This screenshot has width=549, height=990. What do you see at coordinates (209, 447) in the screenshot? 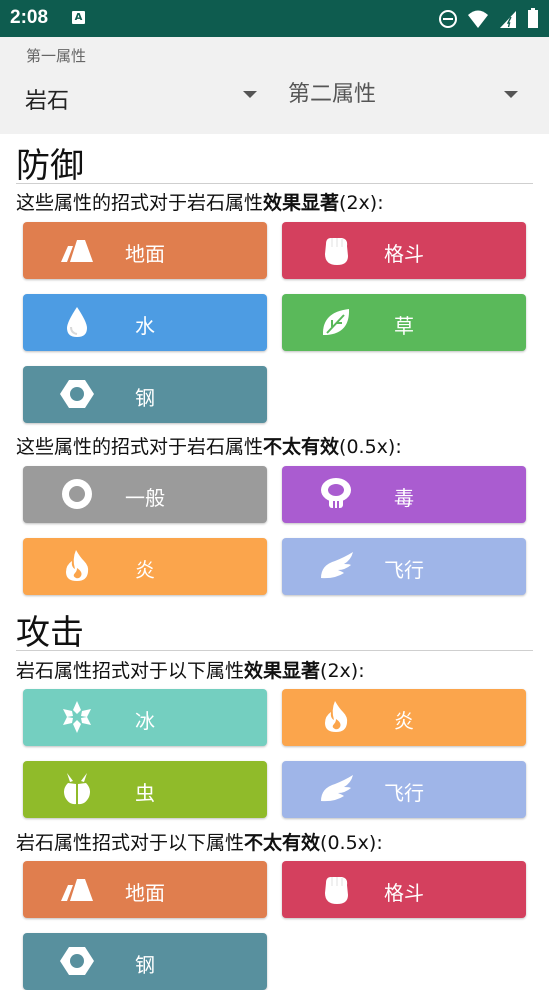
I see `defense-resist-subtitle: 这些属性的招式对于岩石属性不太有效(0.5x):` at bounding box center [209, 447].